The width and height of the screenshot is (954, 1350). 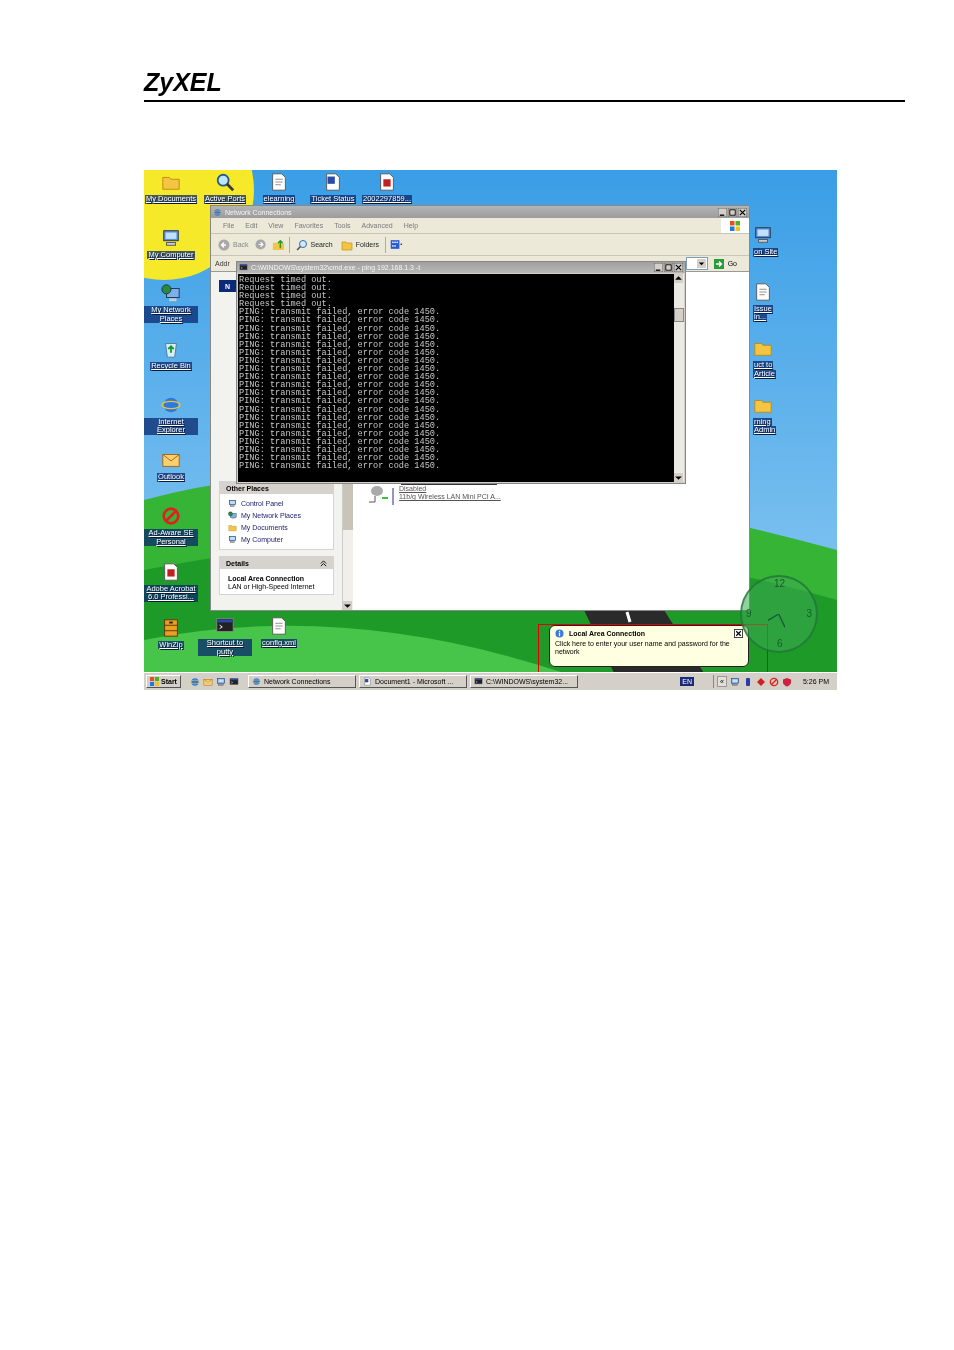 I want to click on diamond-icon, so click(x=760, y=681).